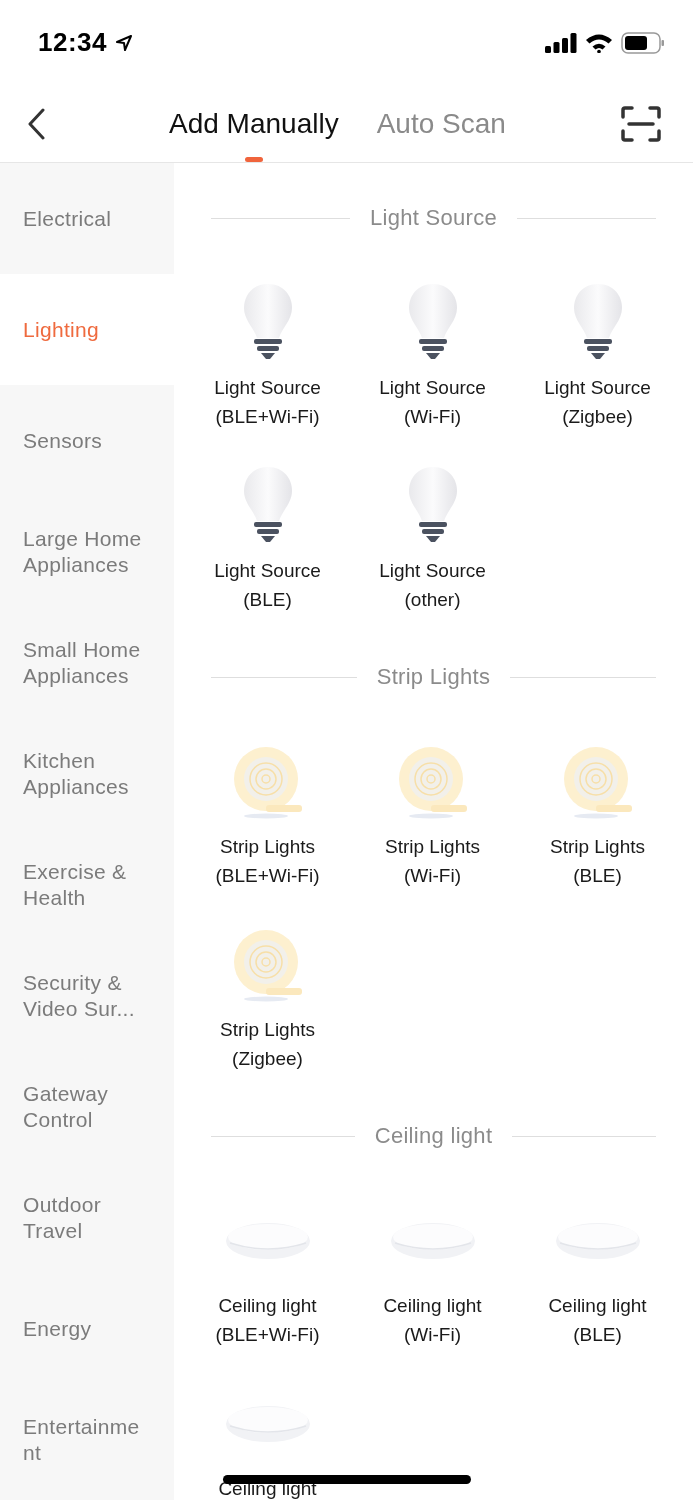 This screenshot has width=693, height=1500. I want to click on device-tile: Light Source (Wi-Fi), so click(432, 364).